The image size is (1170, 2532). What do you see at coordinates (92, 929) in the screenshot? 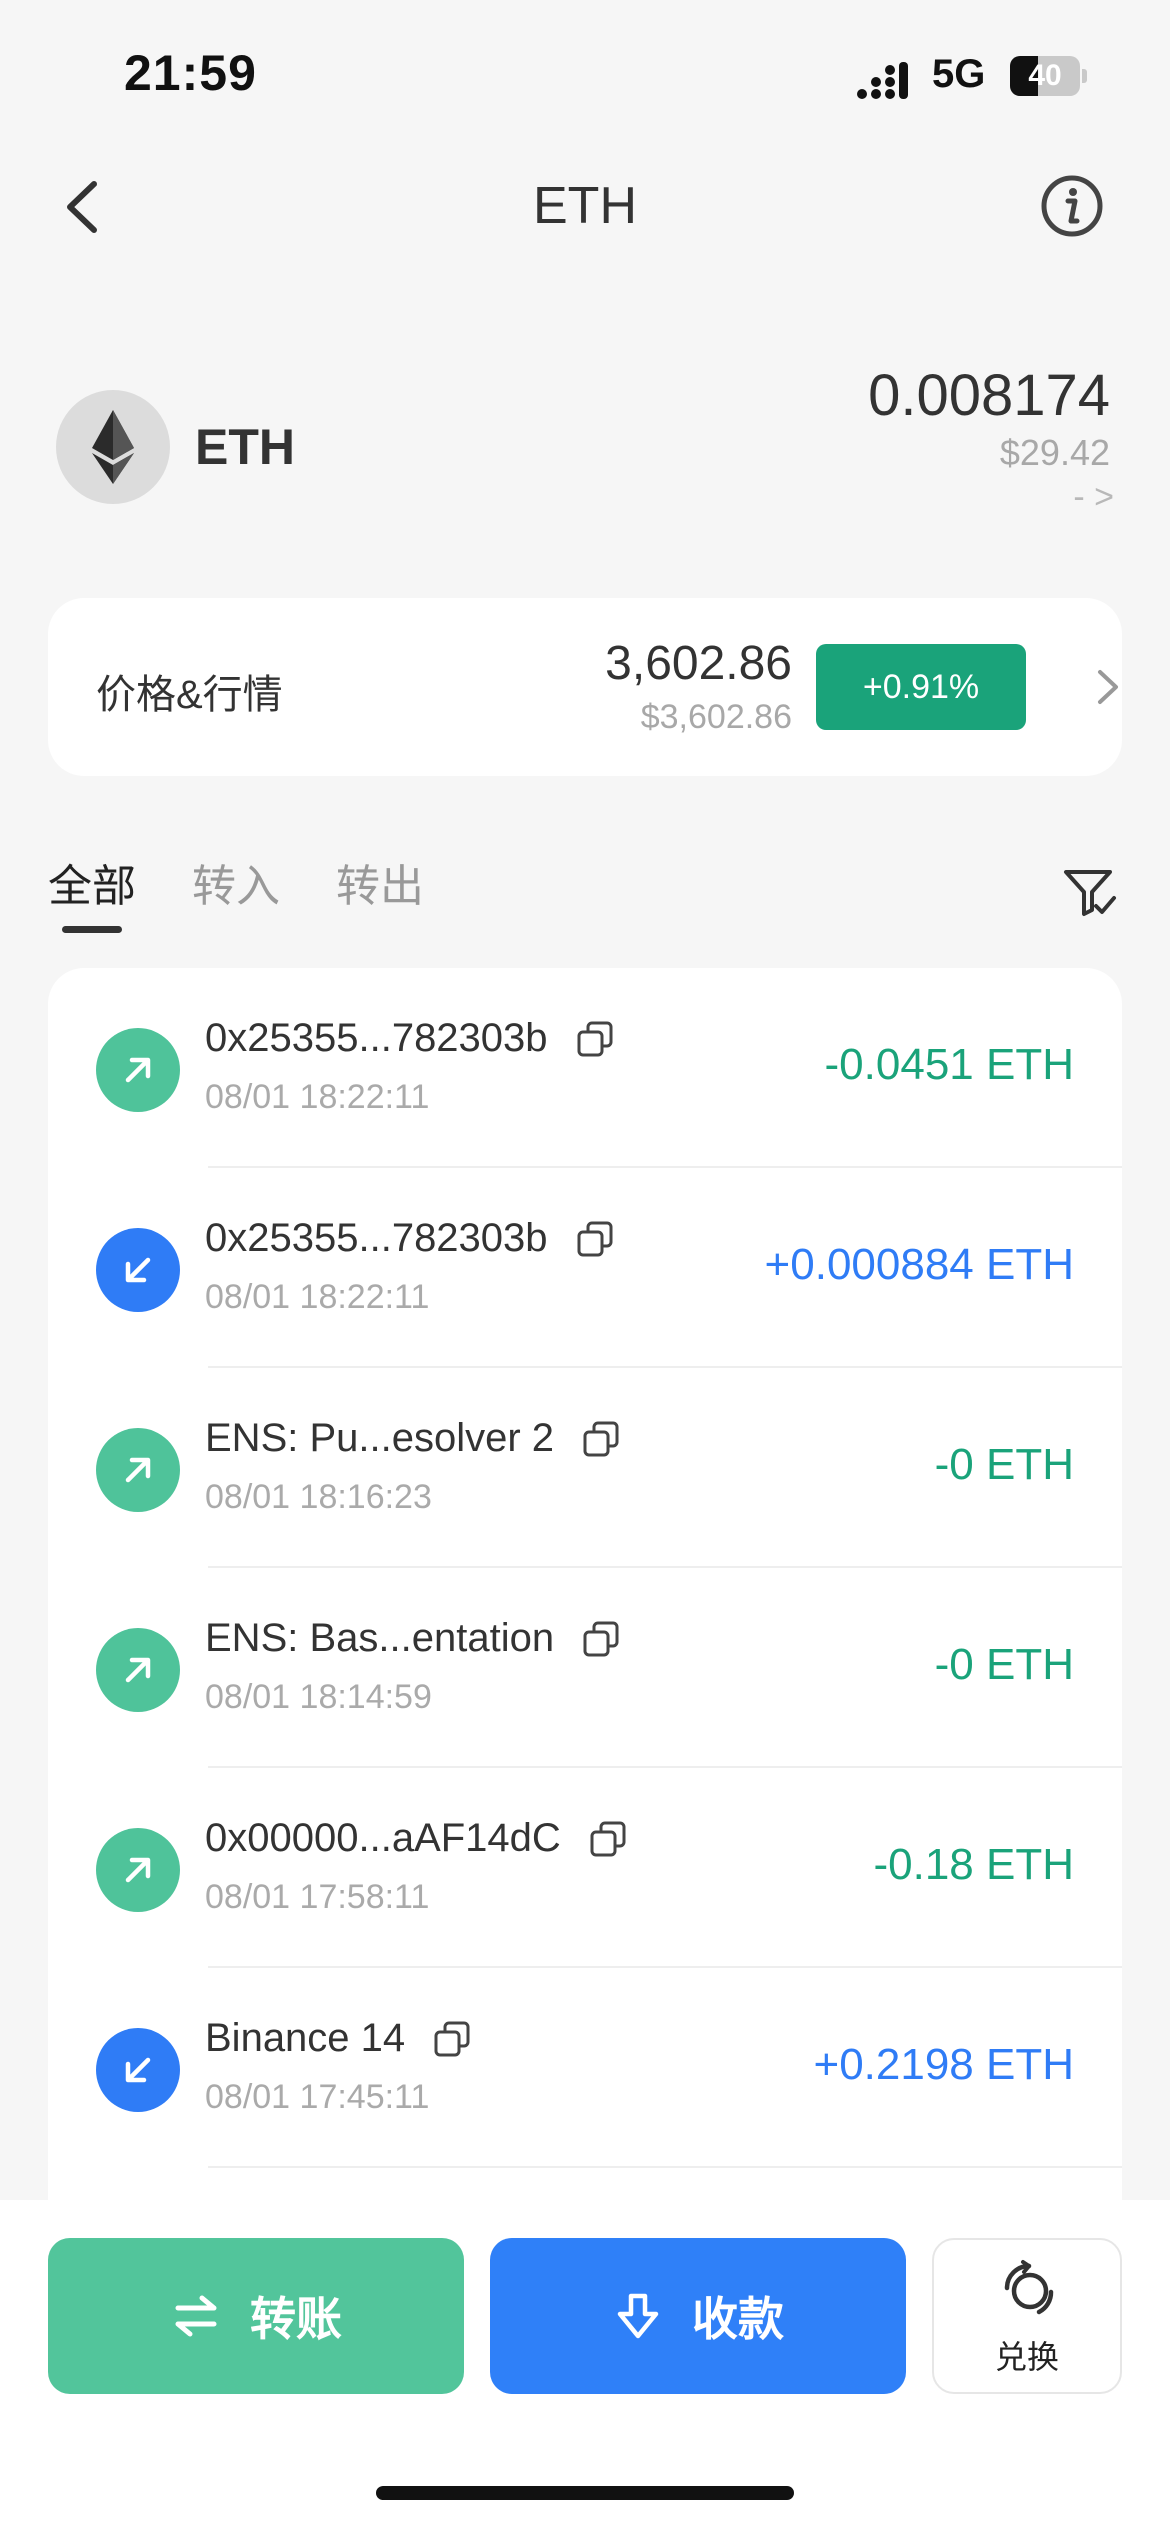
I see `active-tab-indicator` at bounding box center [92, 929].